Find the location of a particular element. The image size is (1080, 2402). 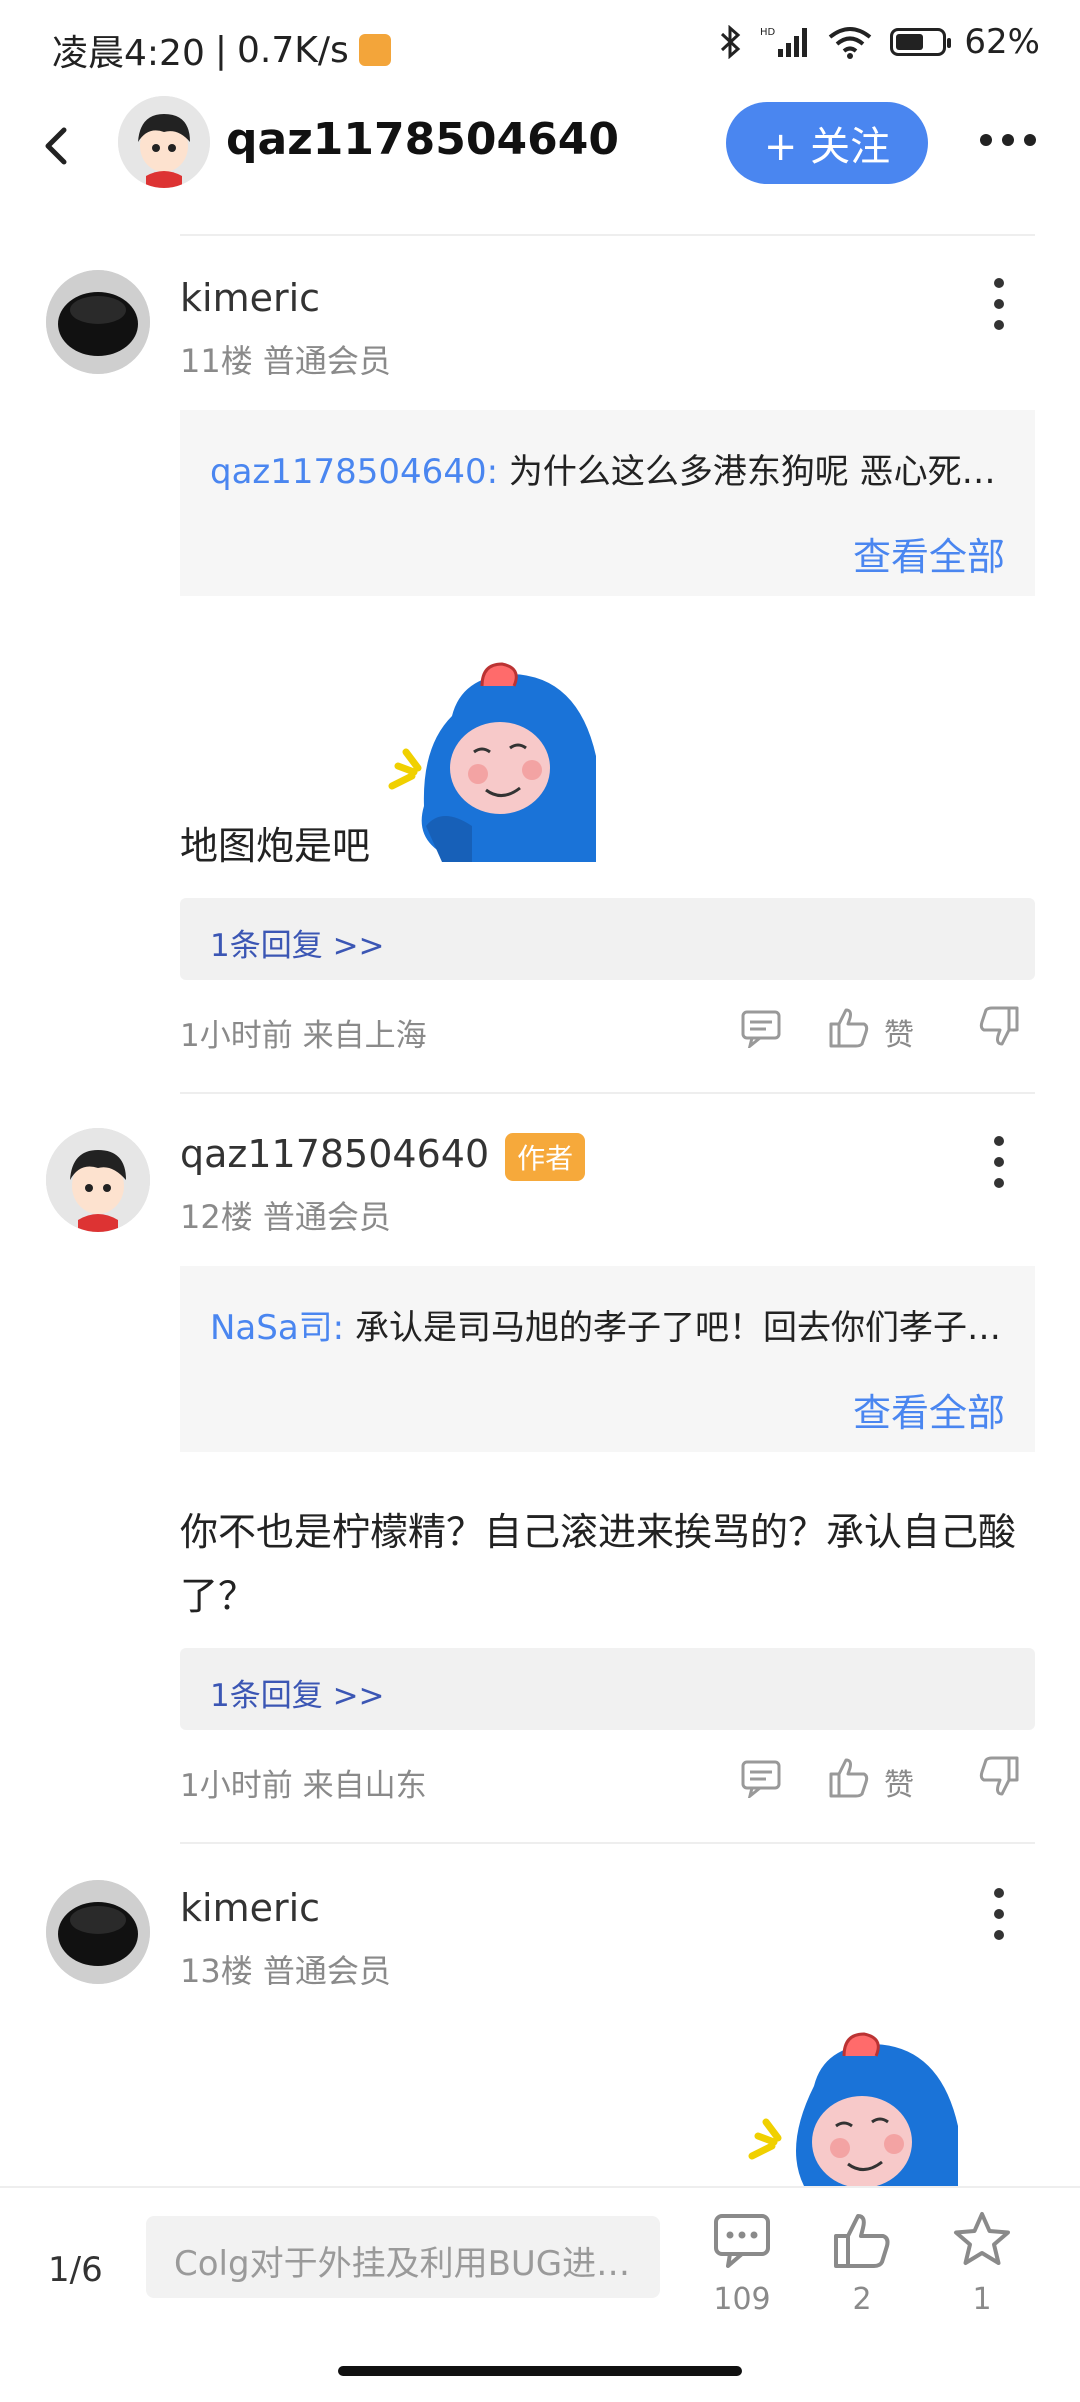

quote-user: NaSa司: is located at coordinates (277, 1328).